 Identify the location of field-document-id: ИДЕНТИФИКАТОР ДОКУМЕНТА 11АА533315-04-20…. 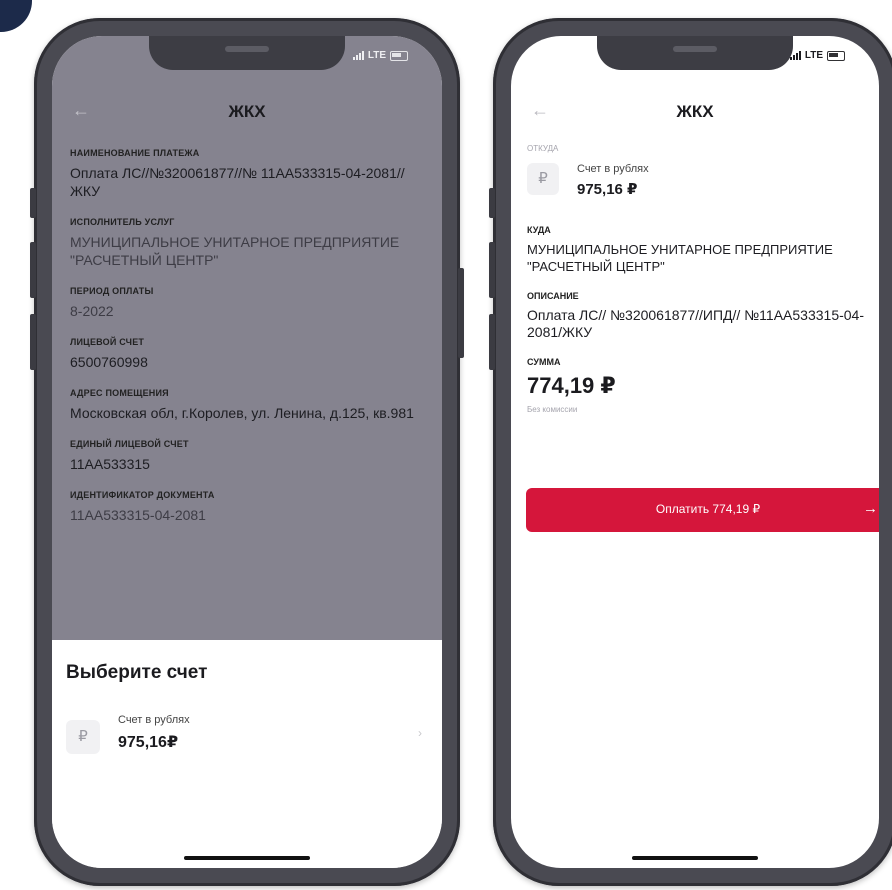
(246, 507).